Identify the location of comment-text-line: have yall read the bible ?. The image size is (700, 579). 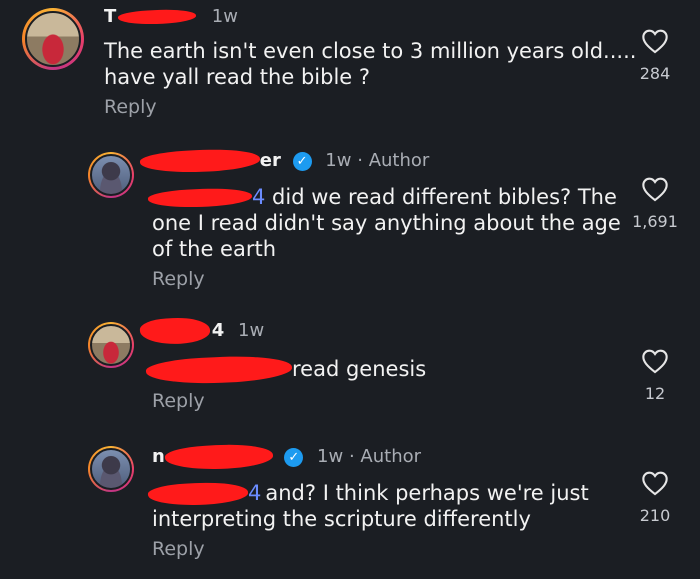
(237, 77).